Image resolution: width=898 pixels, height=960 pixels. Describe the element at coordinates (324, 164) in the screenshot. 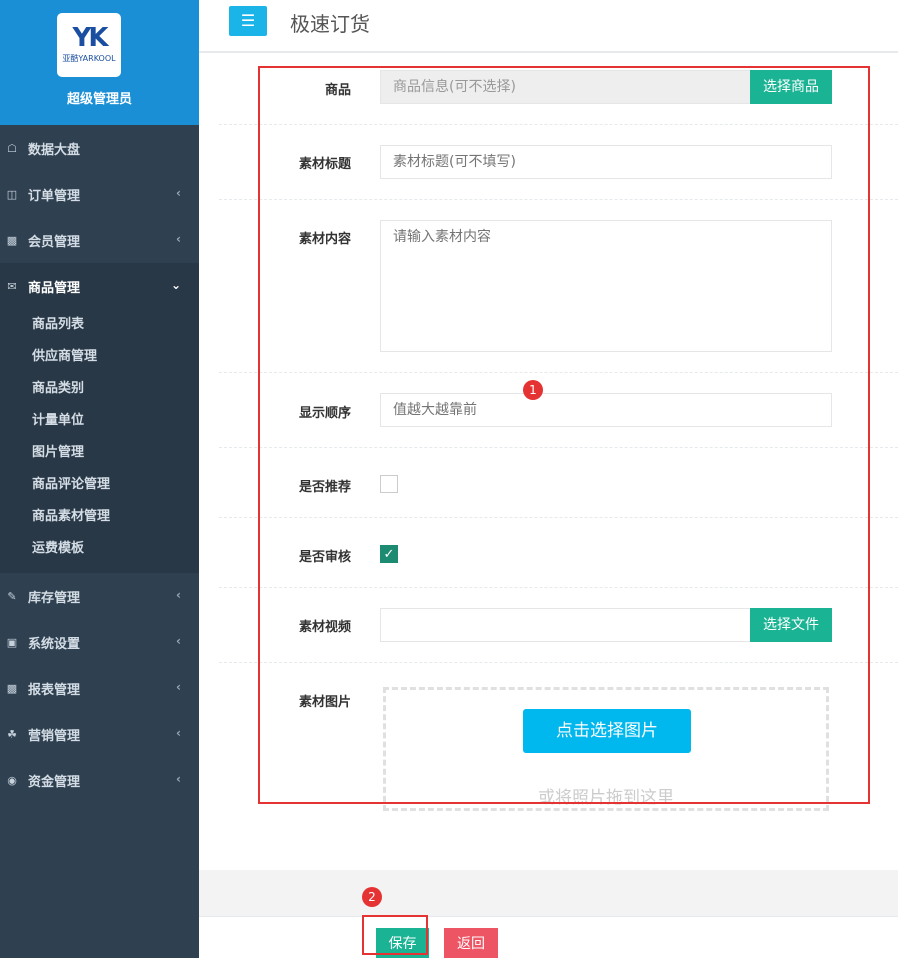

I see `title-label: 素材标题` at that location.